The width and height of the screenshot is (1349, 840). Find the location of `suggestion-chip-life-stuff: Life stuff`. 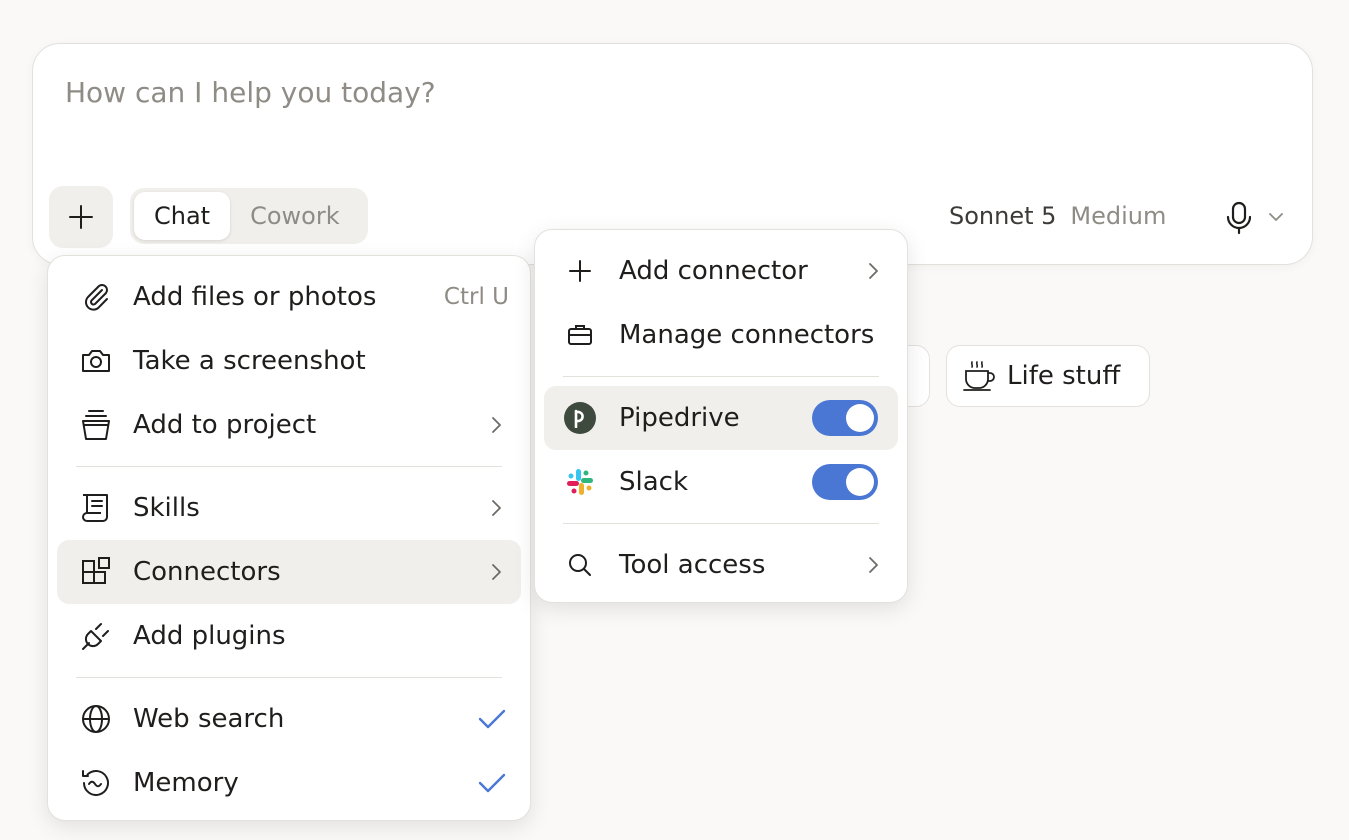

suggestion-chip-life-stuff: Life stuff is located at coordinates (1048, 376).